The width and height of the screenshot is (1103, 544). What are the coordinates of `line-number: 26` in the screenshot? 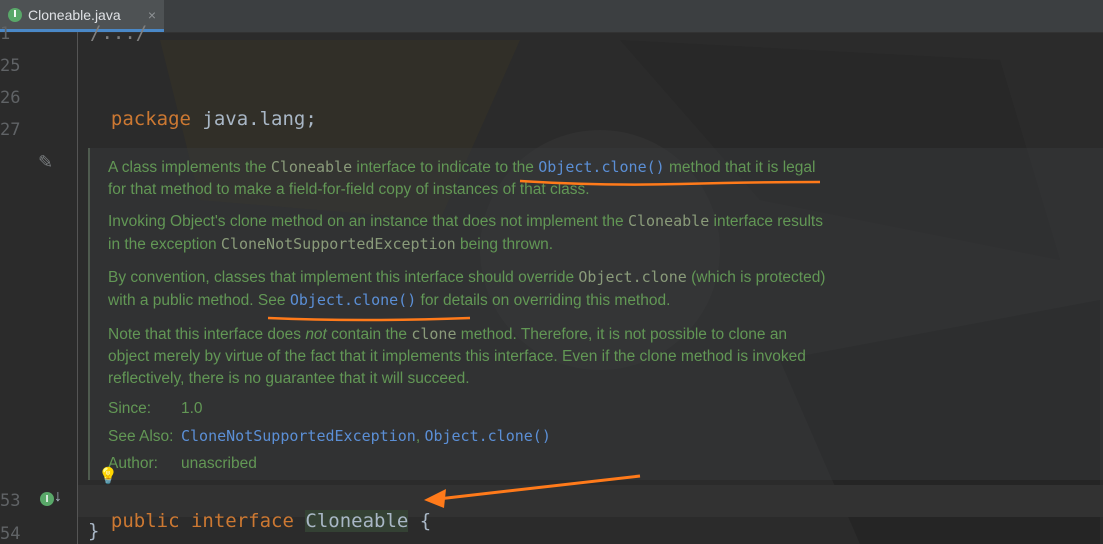 It's located at (10, 98).